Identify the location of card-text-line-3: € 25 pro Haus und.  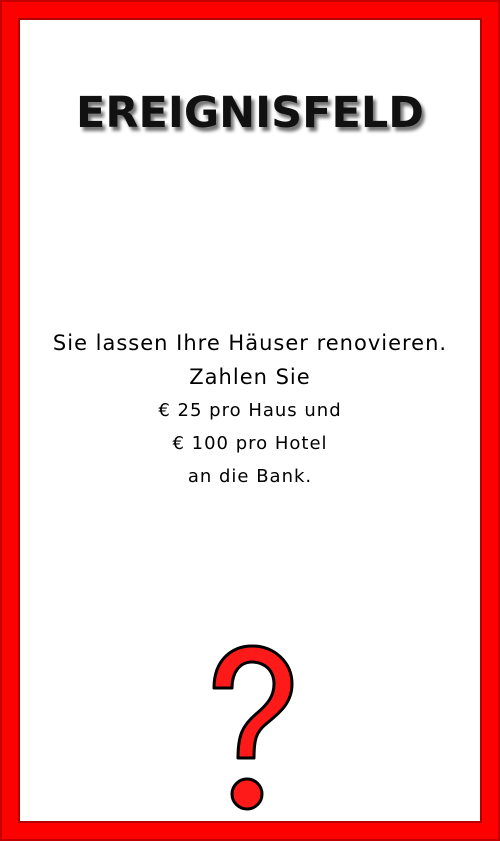
(250, 410).